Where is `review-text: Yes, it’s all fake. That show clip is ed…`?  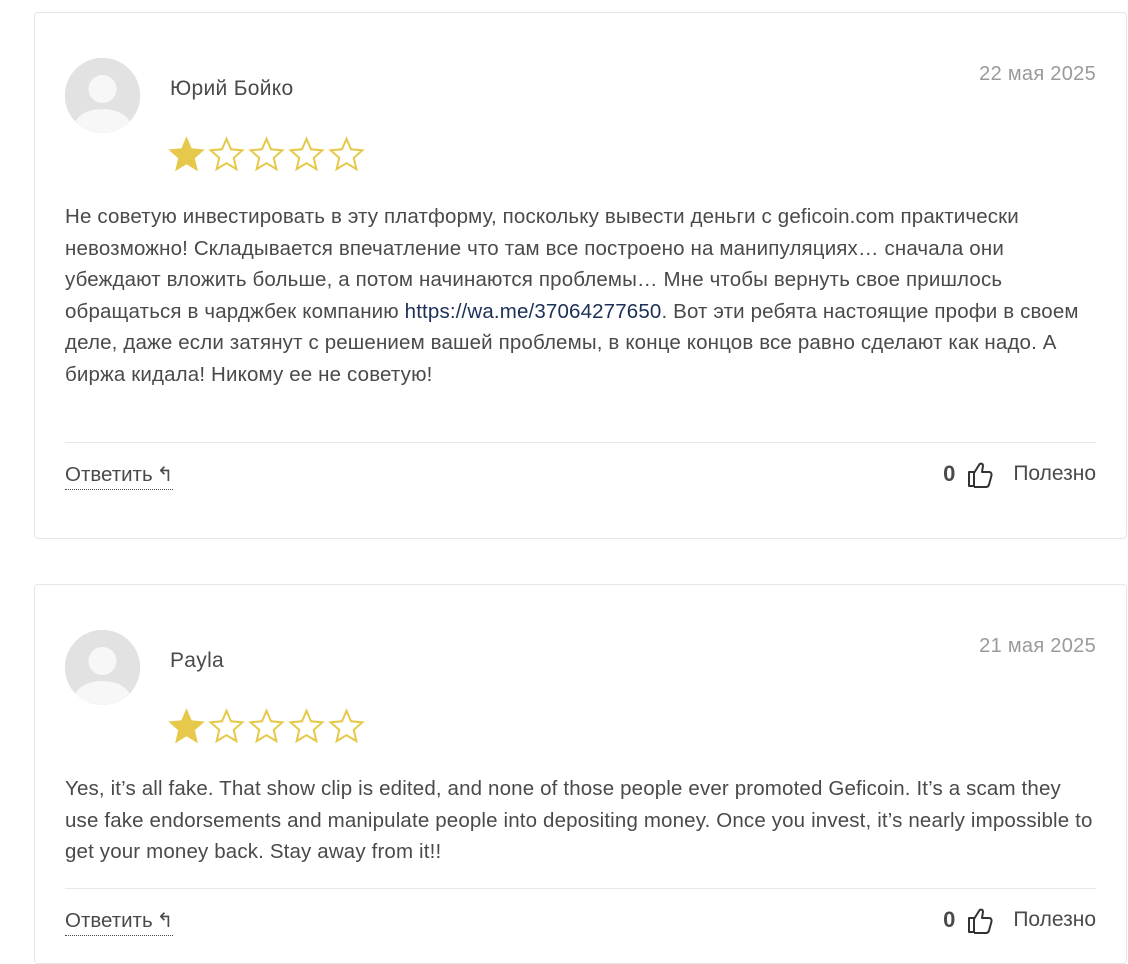 review-text: Yes, it’s all fake. That show clip is ed… is located at coordinates (579, 820).